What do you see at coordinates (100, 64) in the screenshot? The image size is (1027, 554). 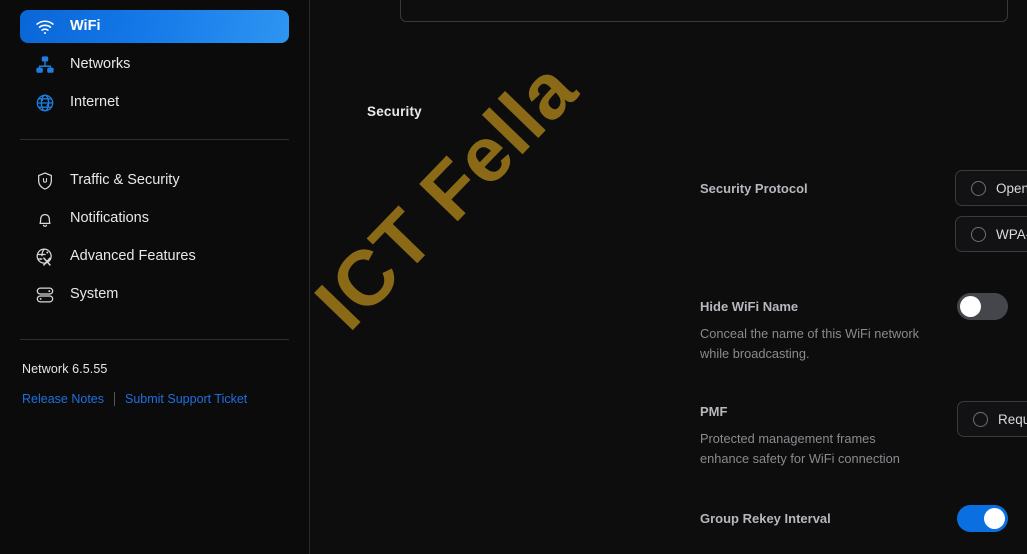 I see `sidebar-item-label: Networks` at bounding box center [100, 64].